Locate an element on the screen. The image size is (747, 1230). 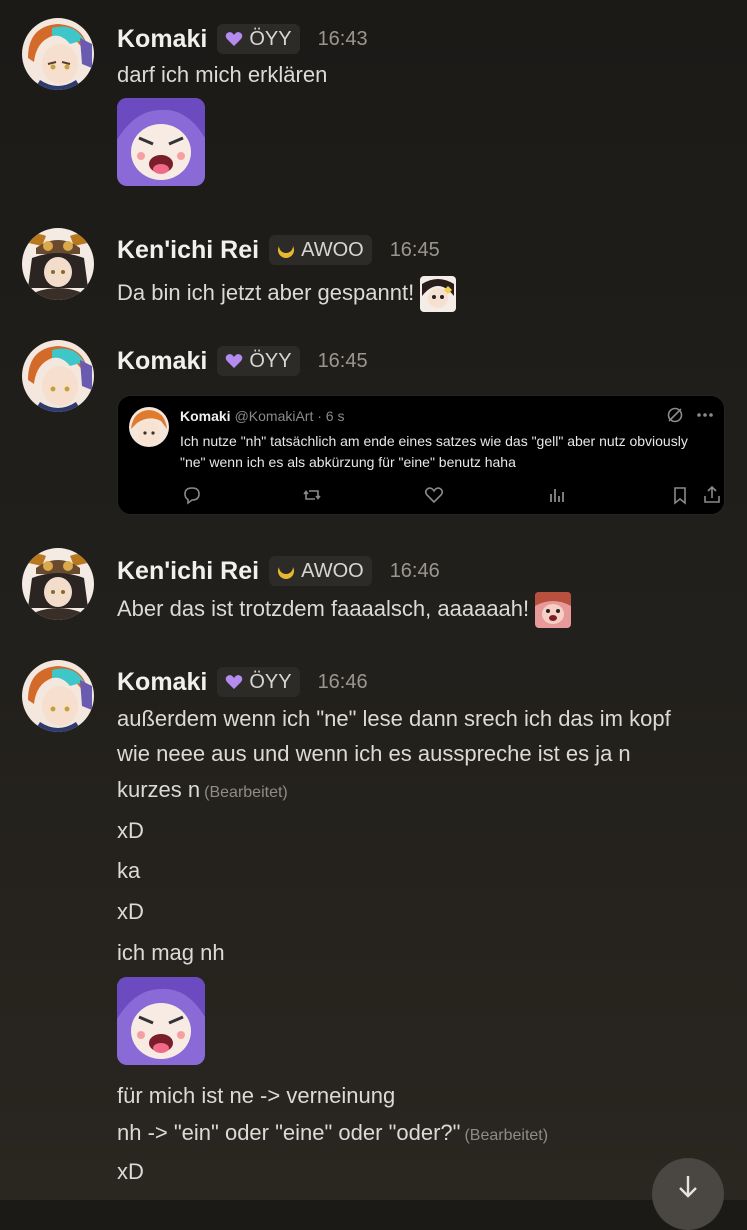
tweet-header: Komaki @KomakiArt · 6 s is located at coordinates (262, 416).